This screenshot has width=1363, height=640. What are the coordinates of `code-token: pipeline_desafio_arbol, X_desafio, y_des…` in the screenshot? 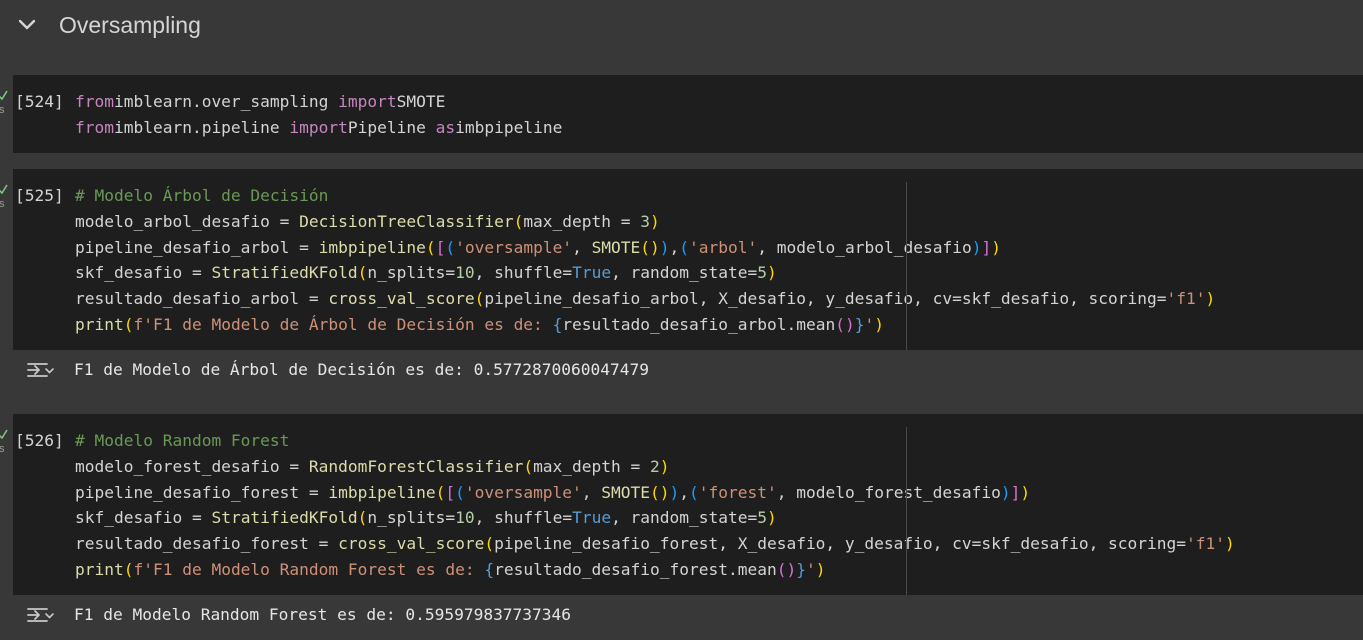 It's located at (825, 299).